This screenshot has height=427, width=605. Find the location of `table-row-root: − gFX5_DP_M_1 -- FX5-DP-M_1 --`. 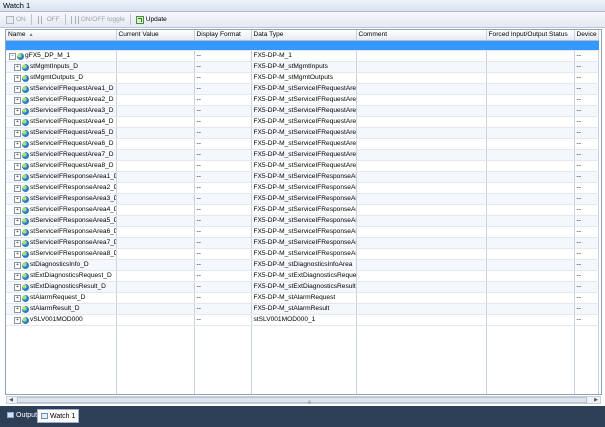

table-row-root: − gFX5_DP_M_1 -- FX5-DP-M_1 -- is located at coordinates (302, 56).